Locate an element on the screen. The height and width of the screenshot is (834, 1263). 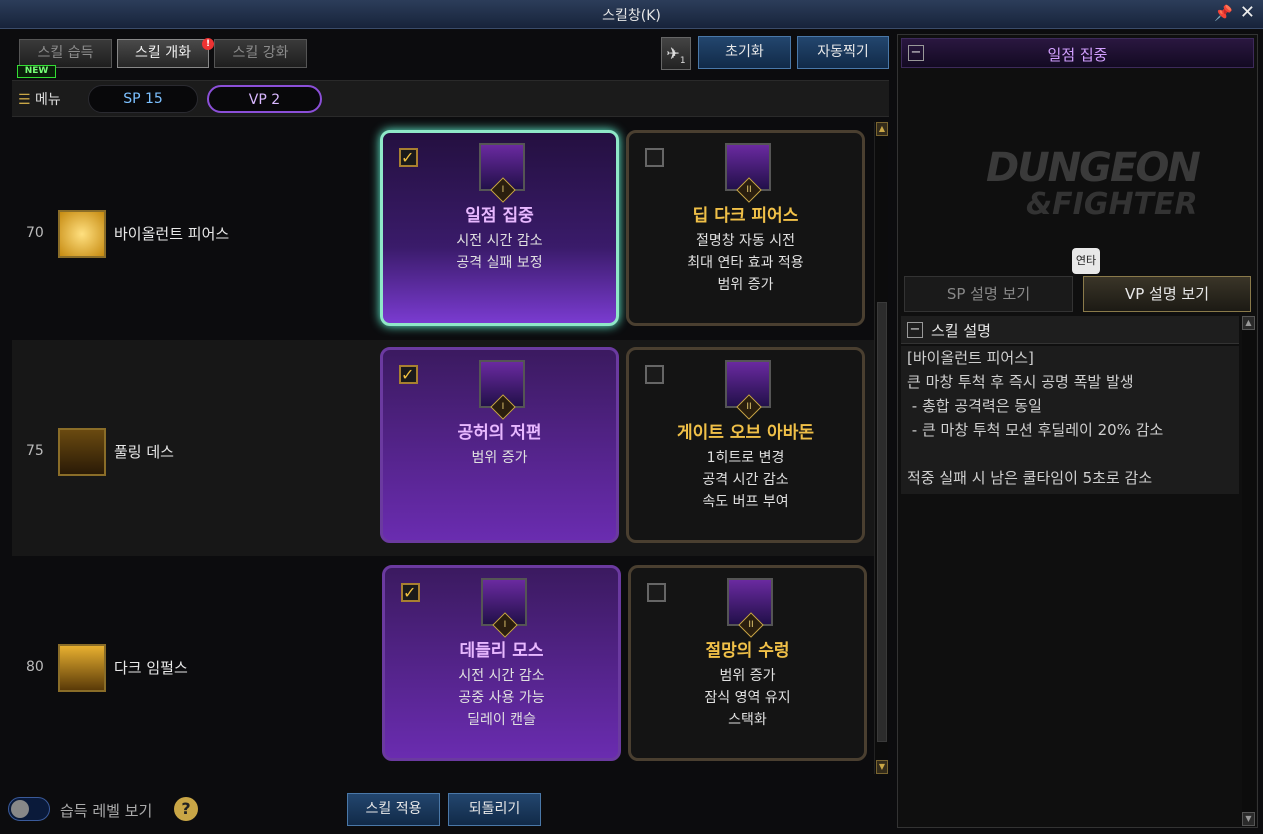
option-line: 잠식 영역 유지 is located at coordinates (747, 698).